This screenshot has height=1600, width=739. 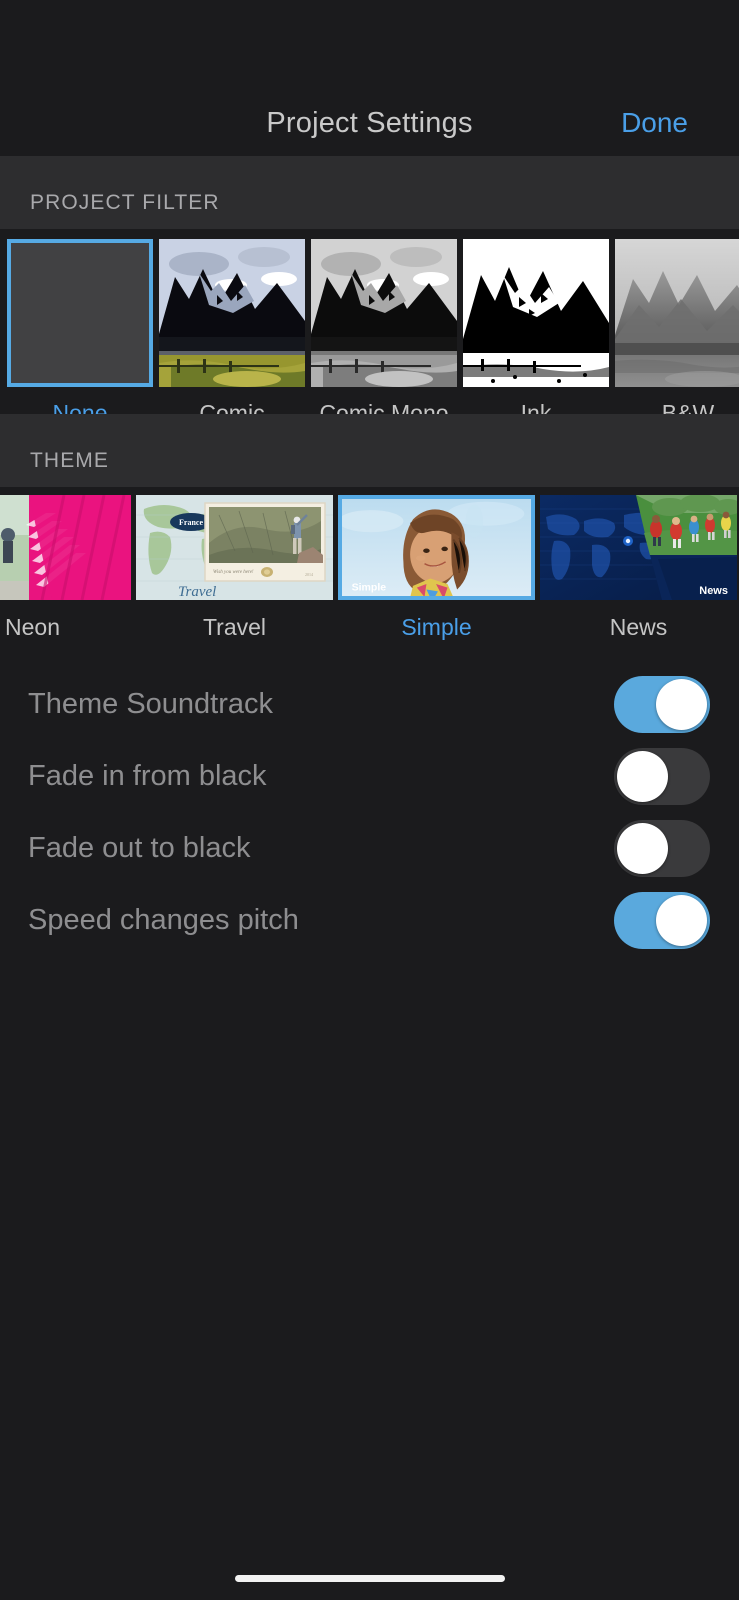 I want to click on row-fade-out-to-black: Fade out to black, so click(x=369, y=848).